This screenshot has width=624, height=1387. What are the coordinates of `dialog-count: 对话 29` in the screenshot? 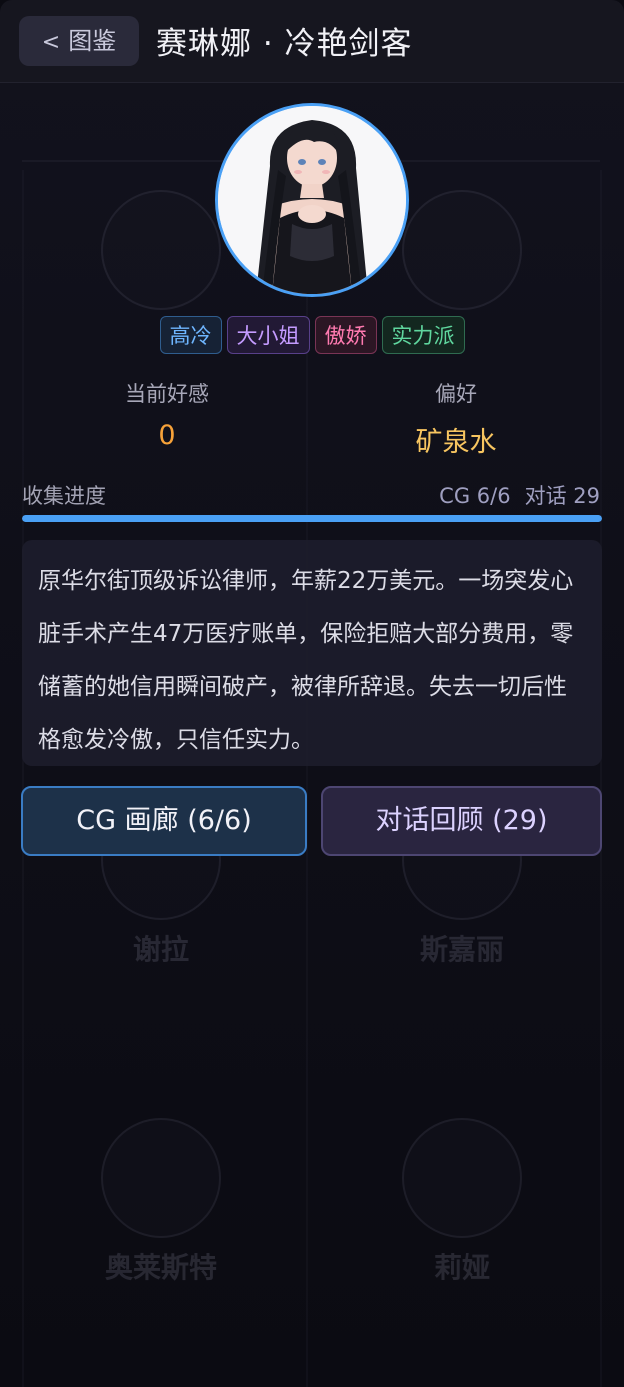 It's located at (562, 496).